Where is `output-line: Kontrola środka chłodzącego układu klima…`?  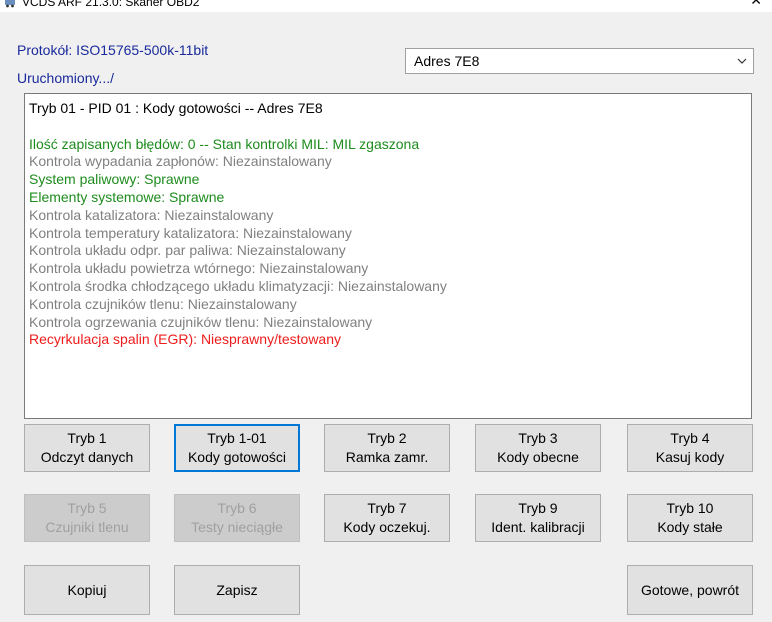
output-line: Kontrola środka chłodzącego układu klima… is located at coordinates (238, 285).